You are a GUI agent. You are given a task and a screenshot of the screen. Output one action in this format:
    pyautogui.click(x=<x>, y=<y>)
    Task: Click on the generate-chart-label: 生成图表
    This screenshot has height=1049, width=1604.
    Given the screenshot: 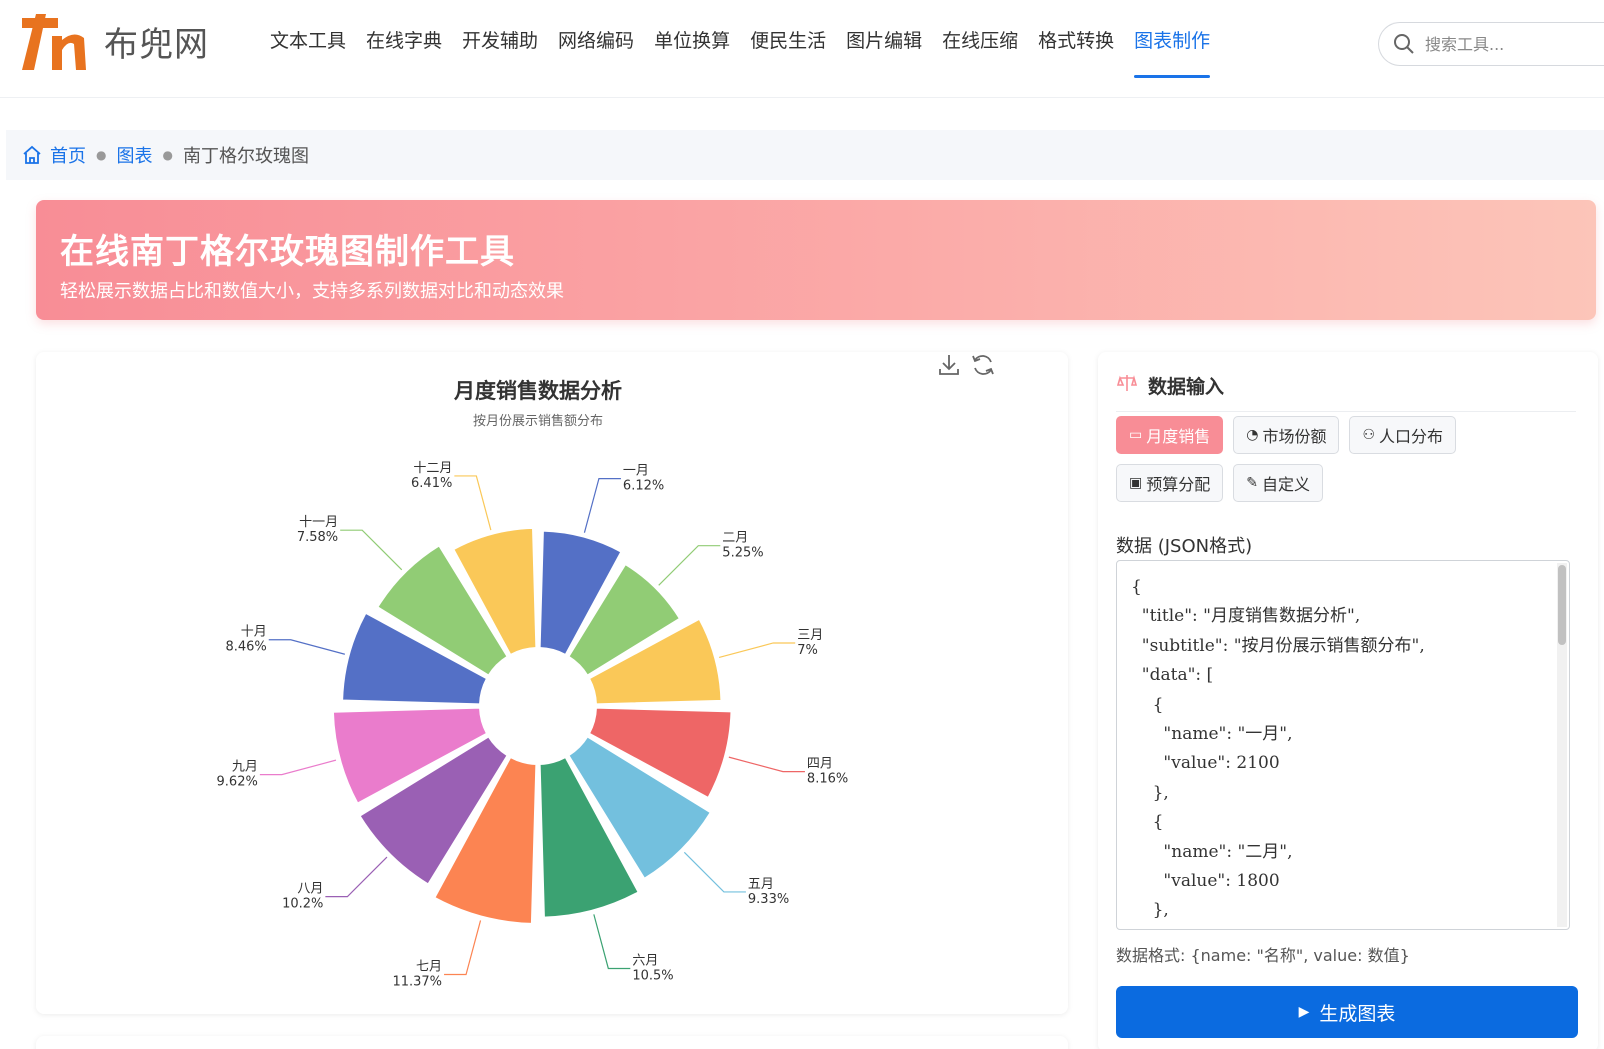 What is the action you would take?
    pyautogui.click(x=1357, y=1013)
    